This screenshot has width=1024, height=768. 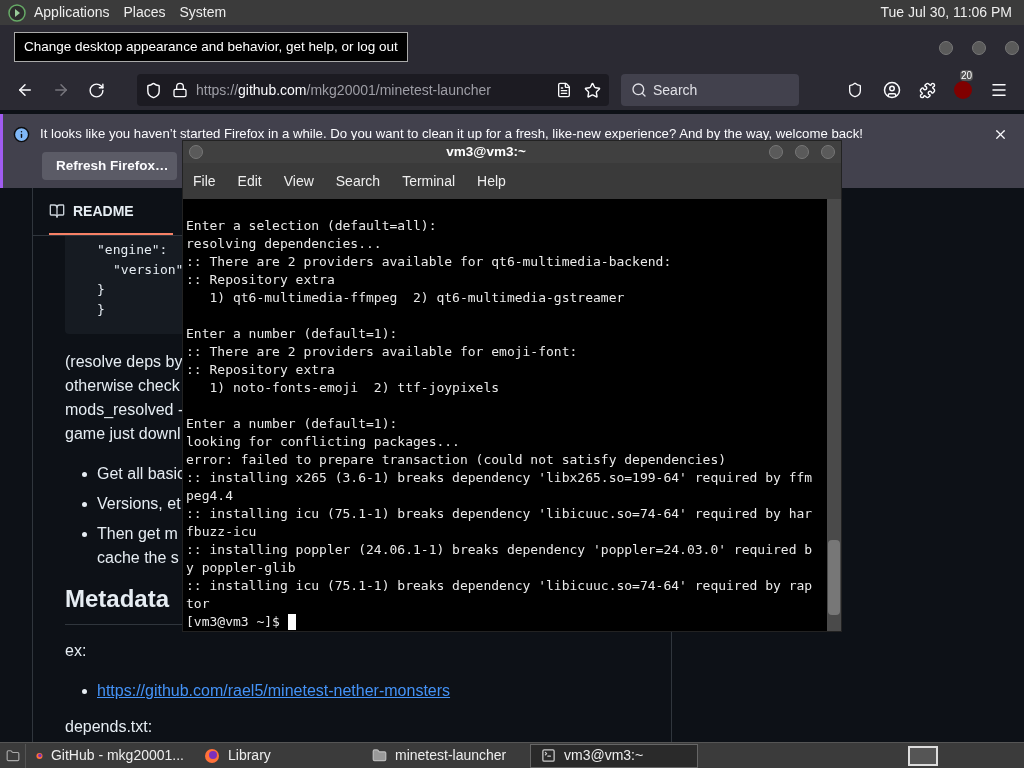 What do you see at coordinates (109, 727) in the screenshot?
I see `file-label: depends.txt:` at bounding box center [109, 727].